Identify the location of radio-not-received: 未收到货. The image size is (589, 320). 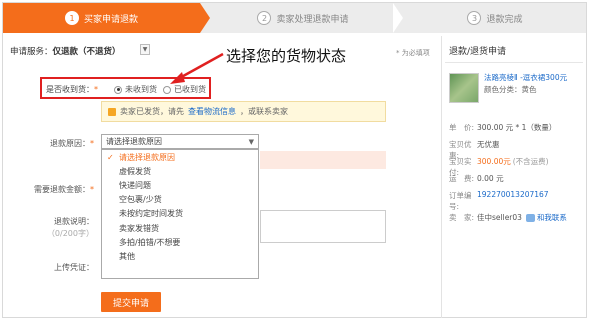
(135, 89).